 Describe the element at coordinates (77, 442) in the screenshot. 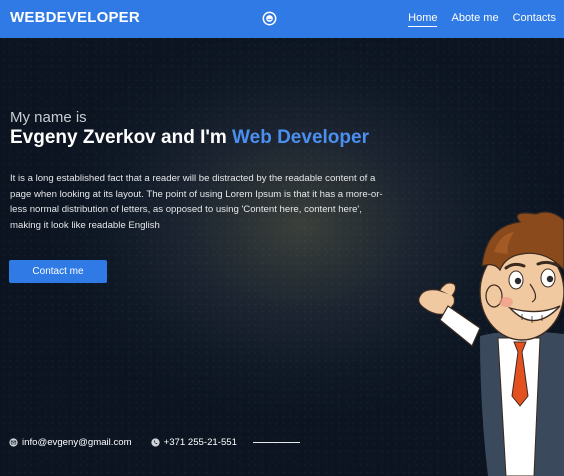

I see `email-text: info@evgeny@gmail.com` at that location.